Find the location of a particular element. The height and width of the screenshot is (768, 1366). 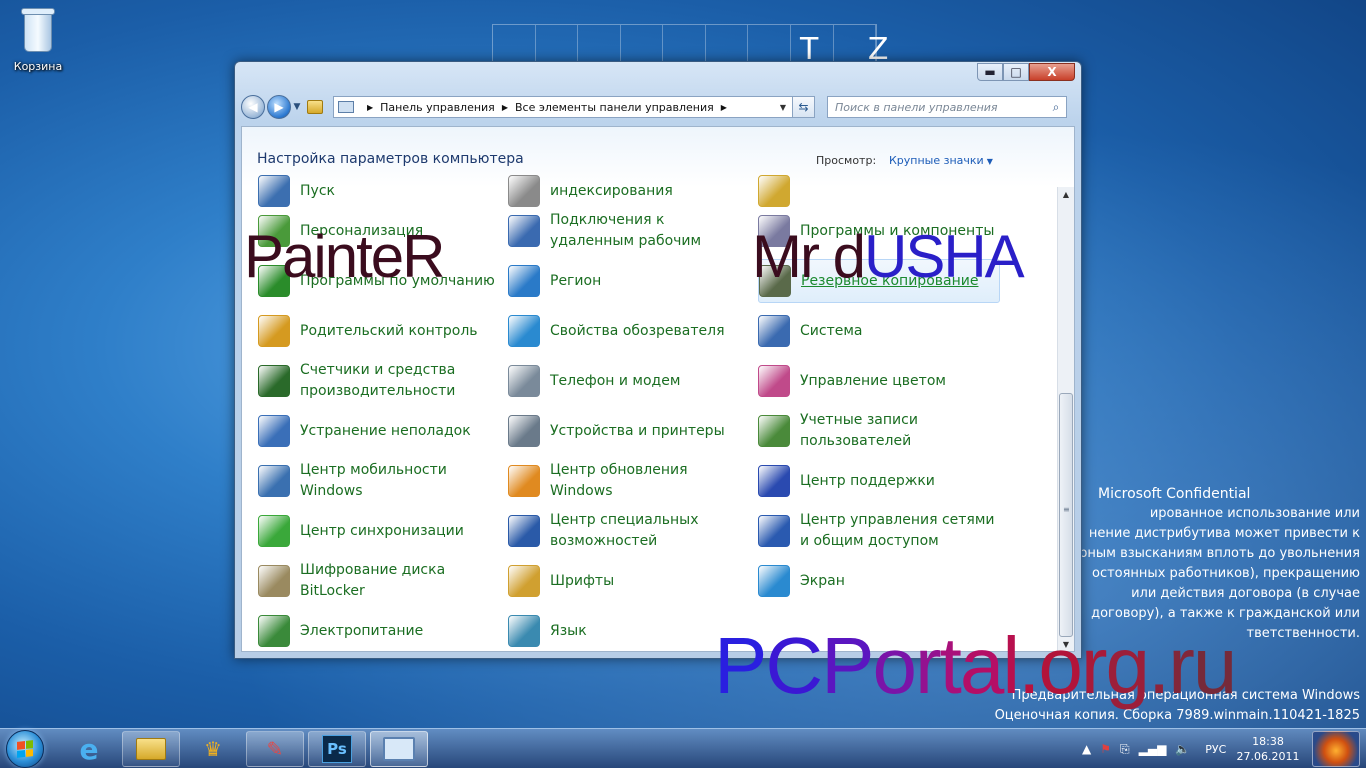

devices-printers-icon is located at coordinates (524, 431).